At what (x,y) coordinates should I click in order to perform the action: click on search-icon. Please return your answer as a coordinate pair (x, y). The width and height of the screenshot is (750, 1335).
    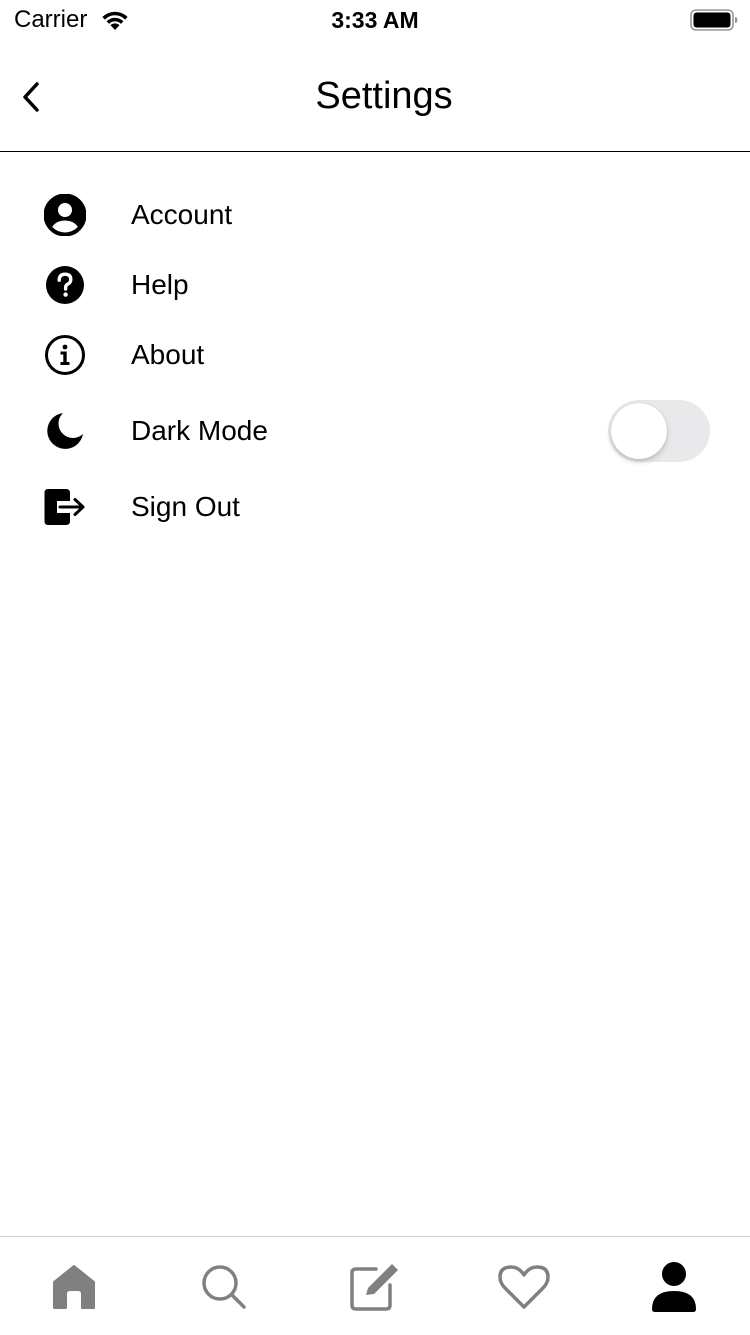
    Looking at the image, I should click on (224, 1287).